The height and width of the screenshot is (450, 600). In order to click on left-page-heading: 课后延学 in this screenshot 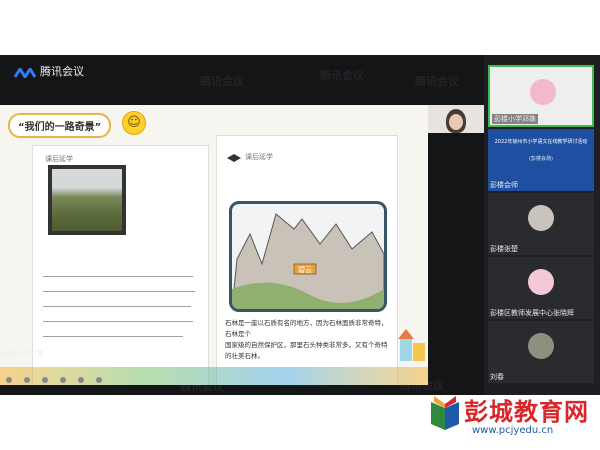, I will do `click(59, 159)`.